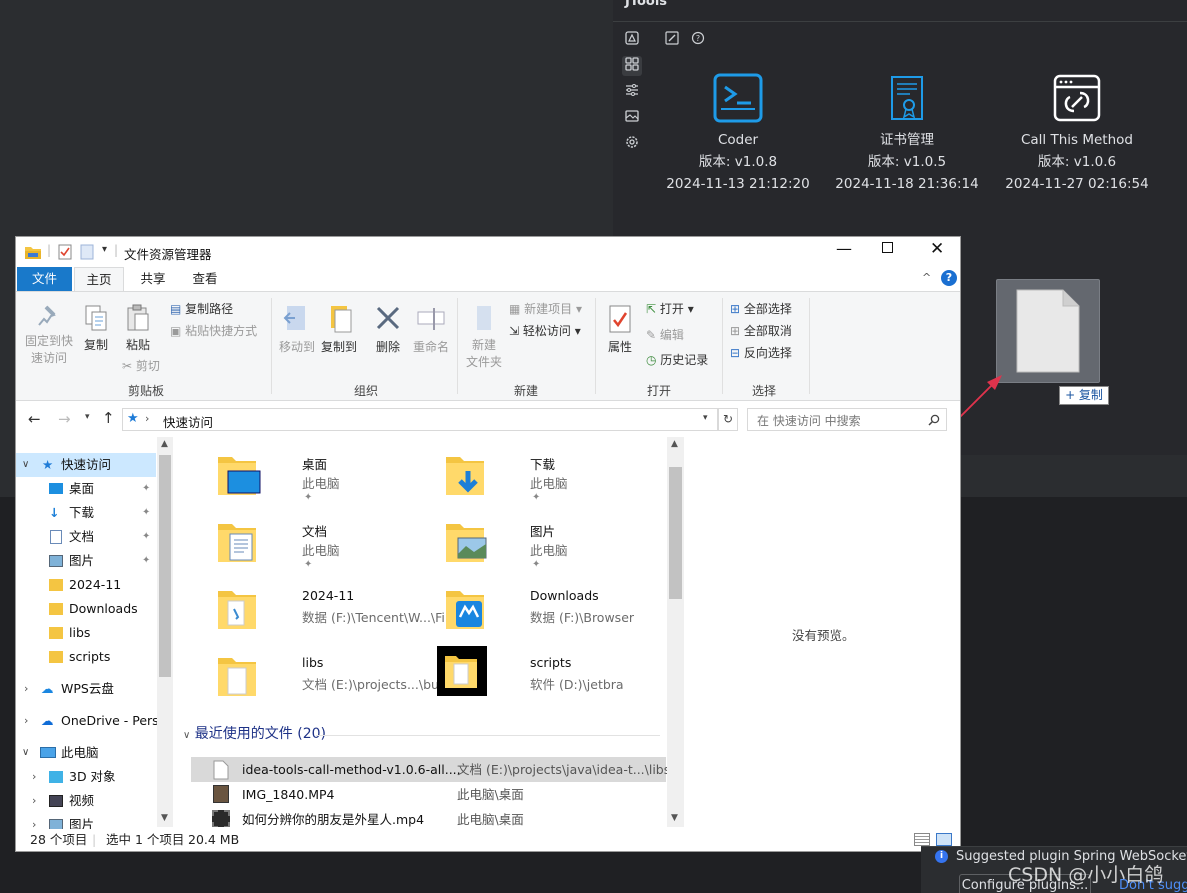 The width and height of the screenshot is (1187, 893). Describe the element at coordinates (87, 721) in the screenshot. I see `nav-onedrive: › ☁ OneDrive - Perso` at that location.